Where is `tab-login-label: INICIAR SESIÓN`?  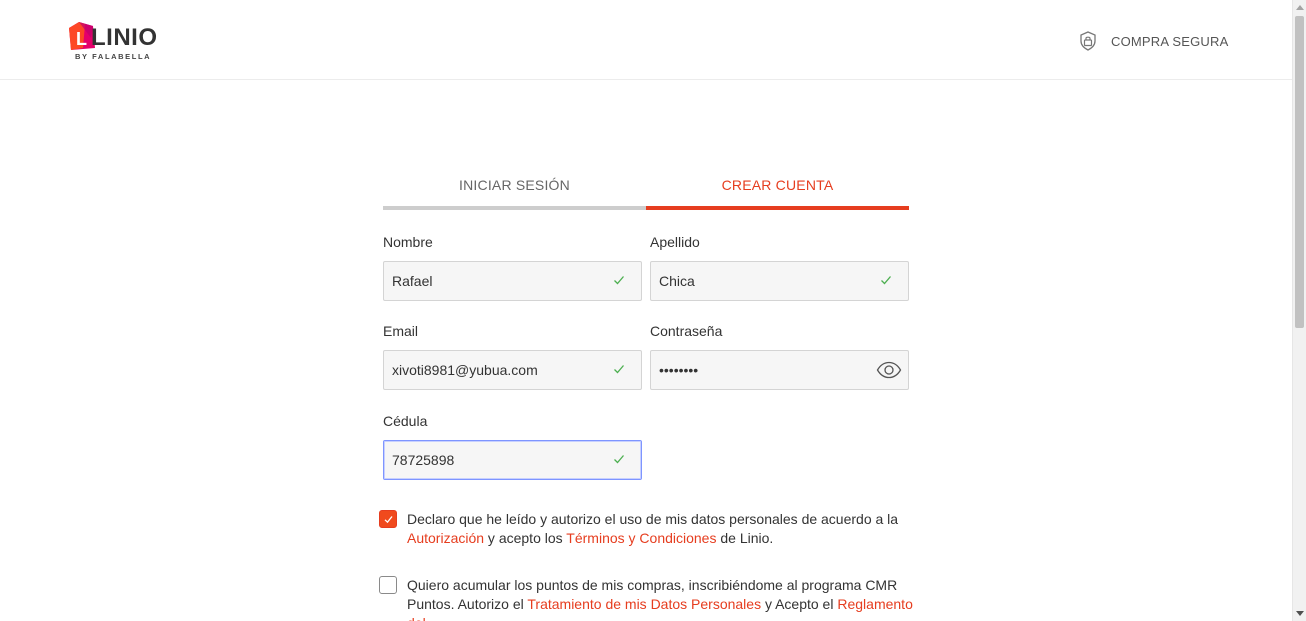 tab-login-label: INICIAR SESIÓN is located at coordinates (514, 185).